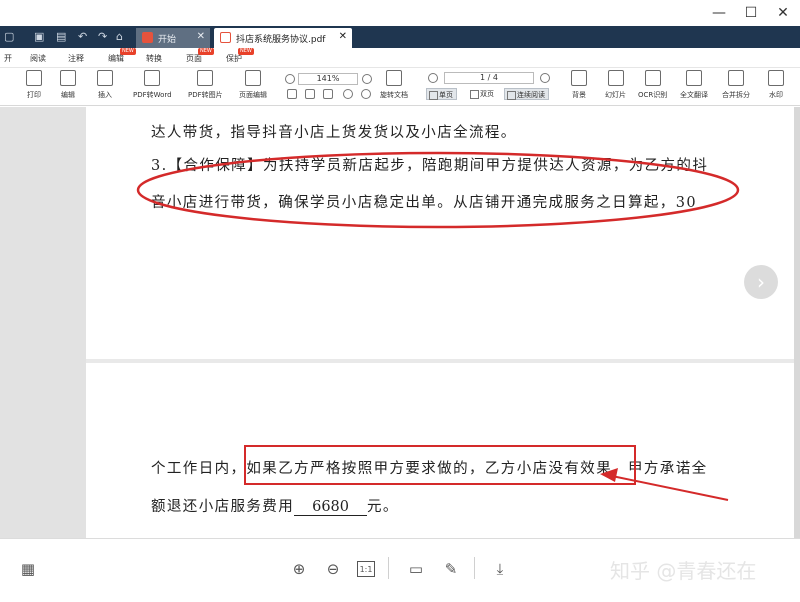  Describe the element at coordinates (441, 94) in the screenshot. I see `single-page-button: 单页` at that location.